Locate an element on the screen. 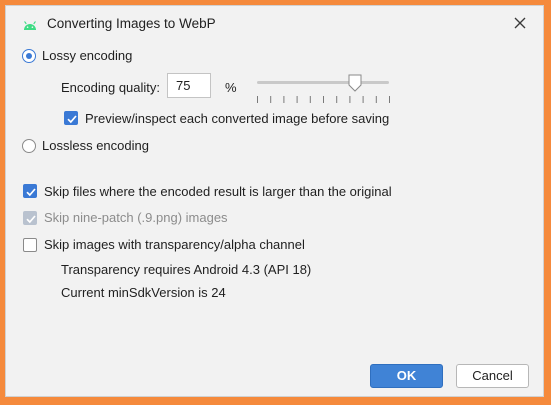  ok-button: OK is located at coordinates (406, 376).